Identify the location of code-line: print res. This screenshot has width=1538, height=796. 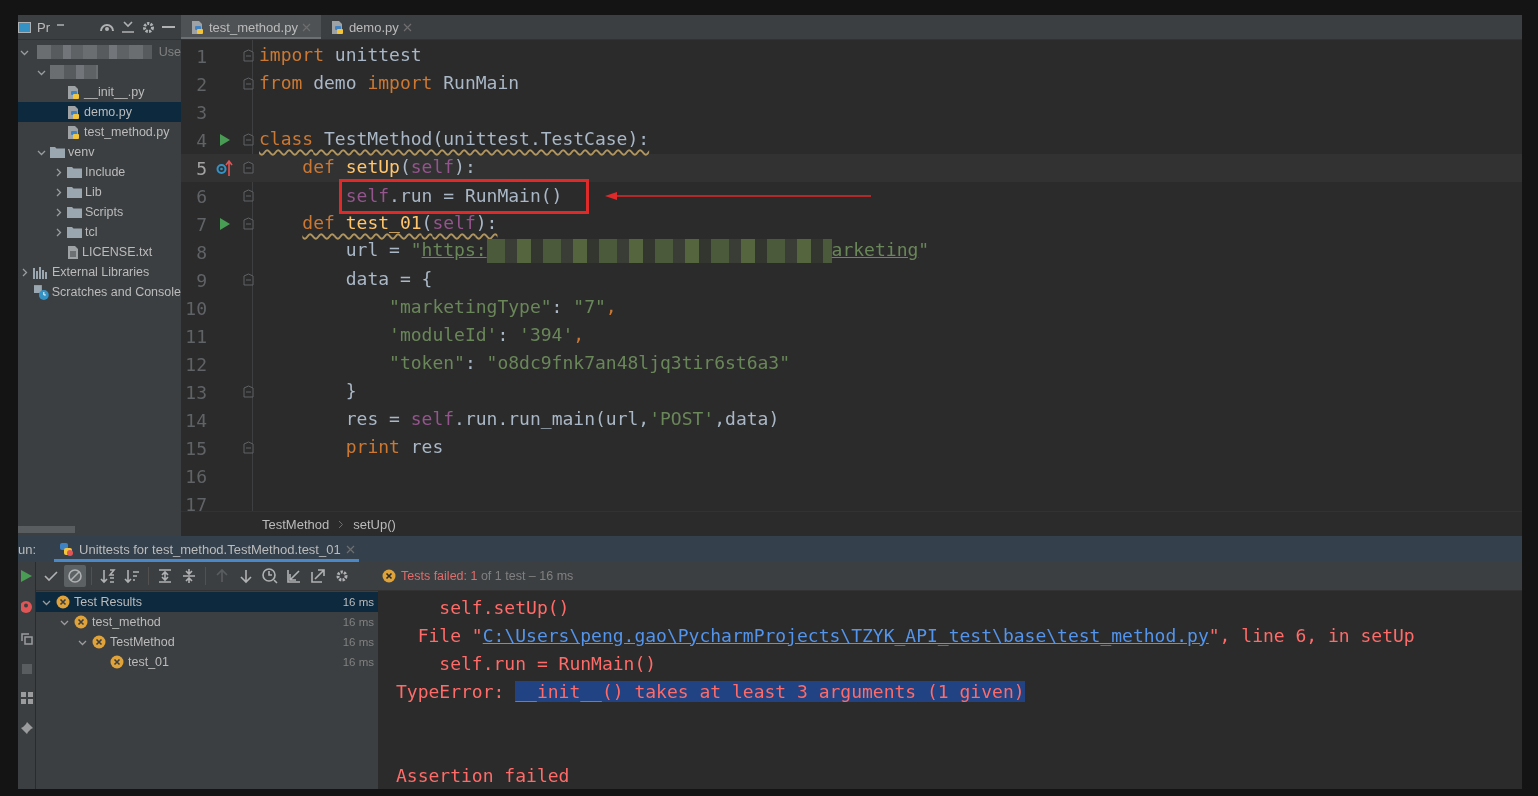
(394, 447).